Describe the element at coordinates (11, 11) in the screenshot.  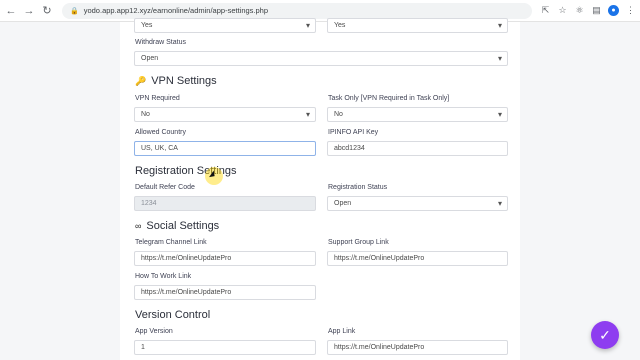
I see `back-icon: ←` at that location.